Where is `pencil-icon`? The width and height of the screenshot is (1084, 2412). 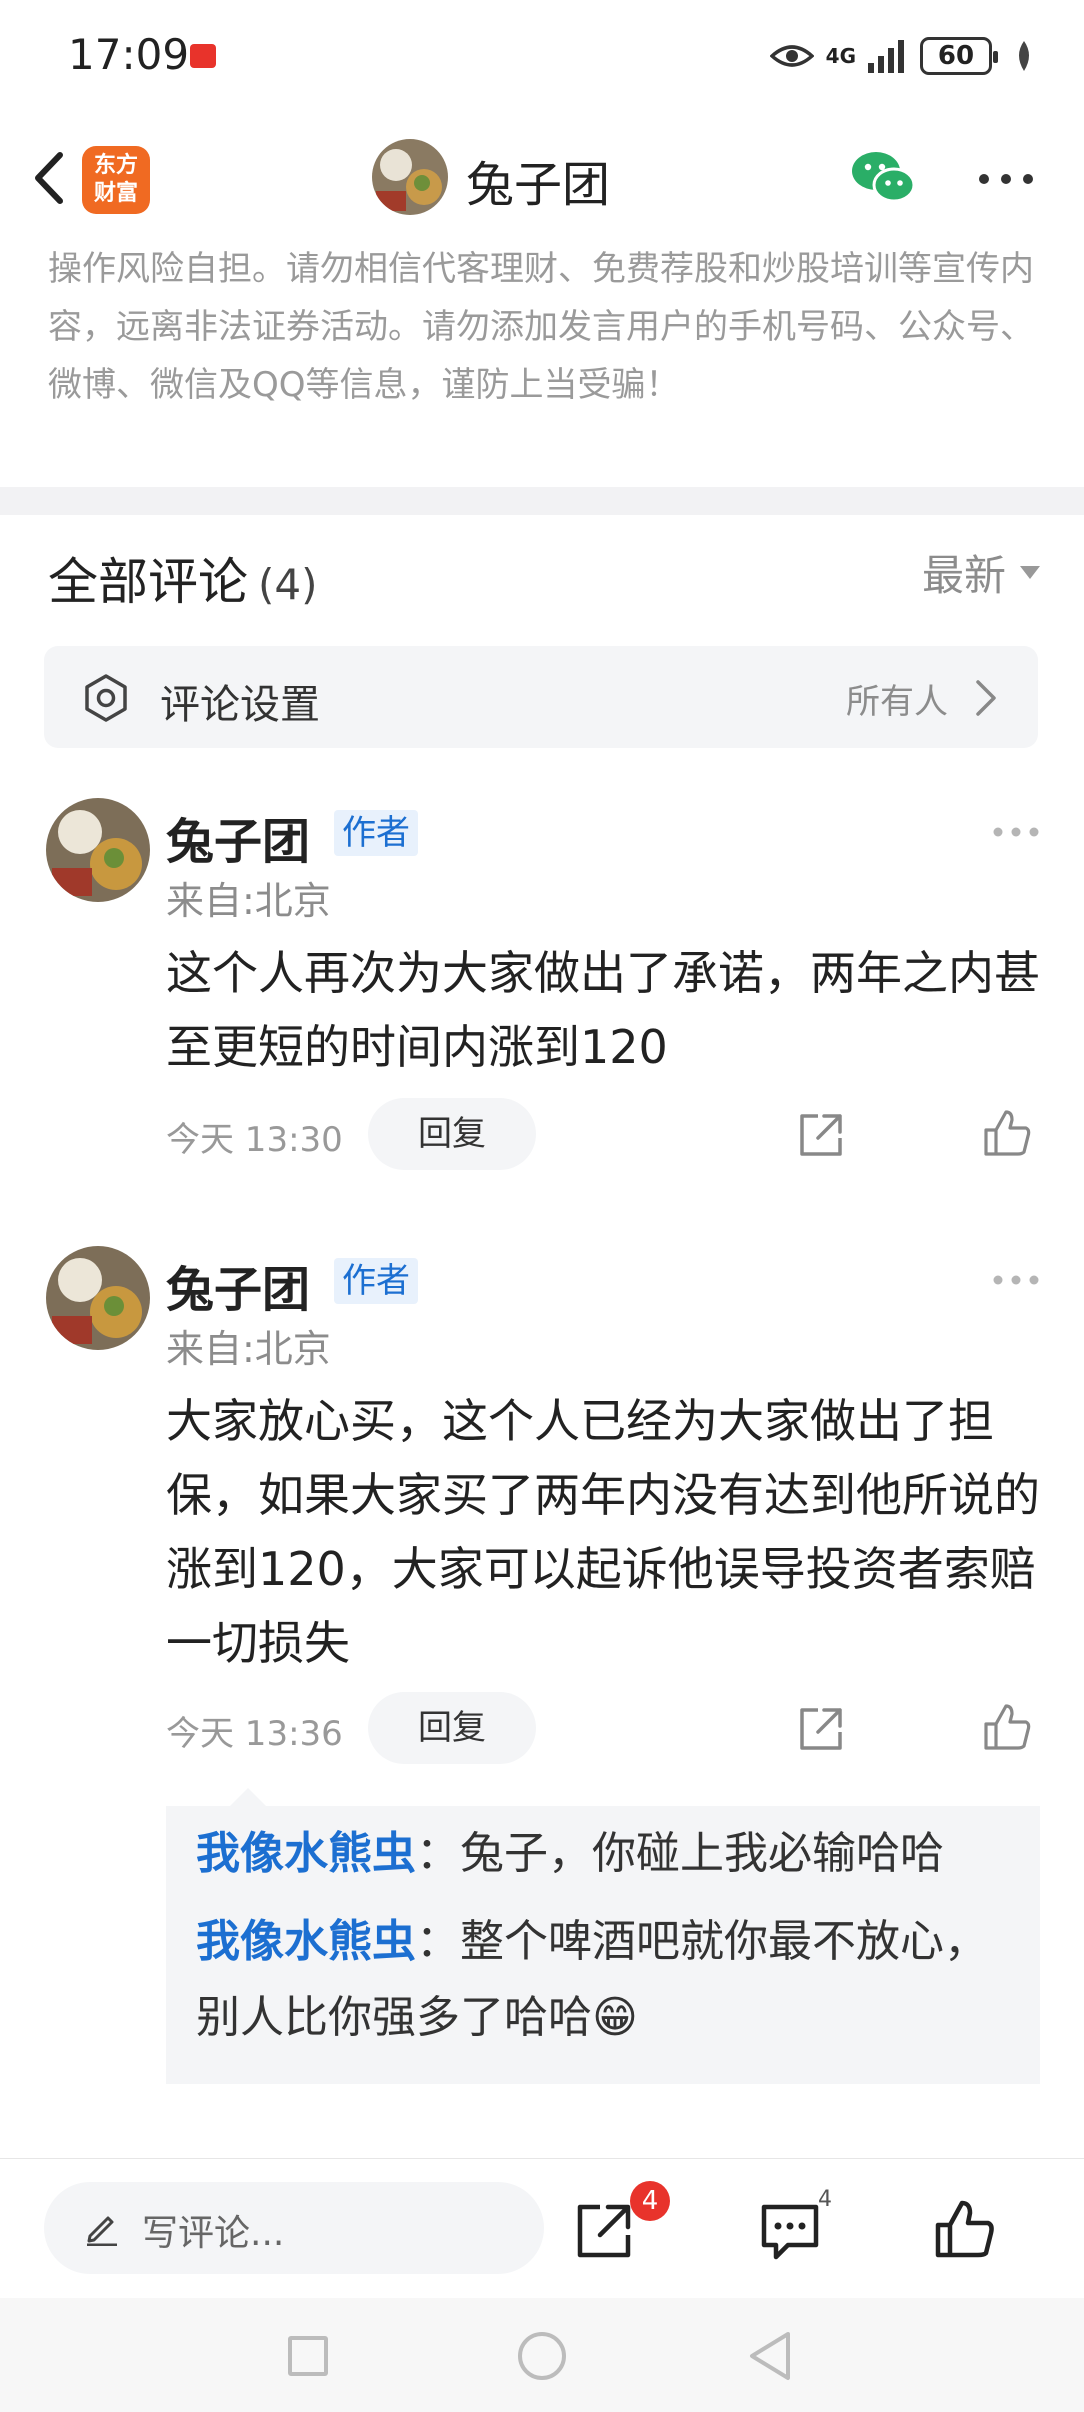 pencil-icon is located at coordinates (102, 2231).